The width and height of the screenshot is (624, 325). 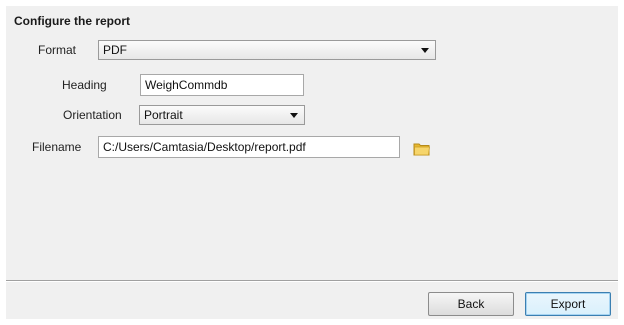 I want to click on filename-field, so click(x=249, y=147).